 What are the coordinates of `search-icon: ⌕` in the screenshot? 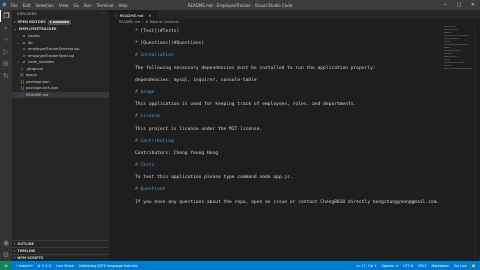 It's located at (6, 28).